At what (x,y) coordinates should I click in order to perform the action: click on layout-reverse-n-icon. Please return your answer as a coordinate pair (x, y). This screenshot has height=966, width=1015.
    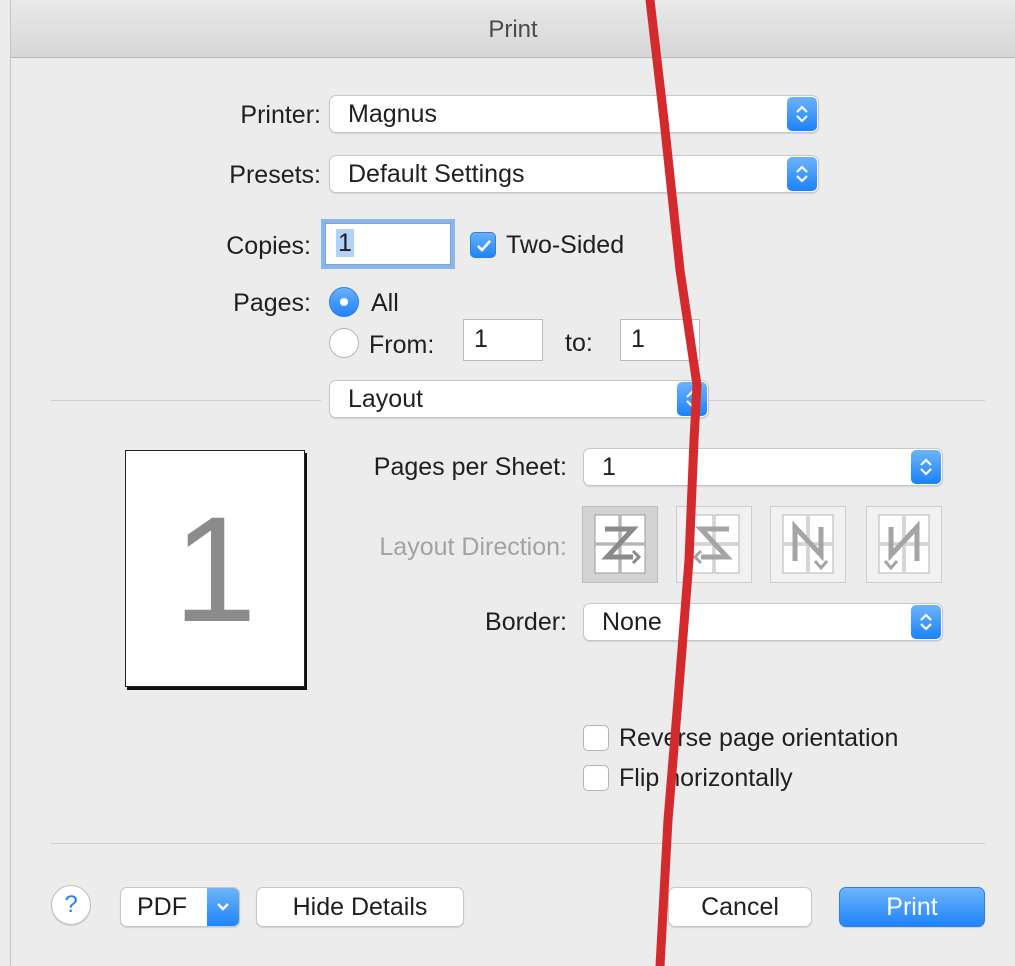
    Looking at the image, I should click on (904, 544).